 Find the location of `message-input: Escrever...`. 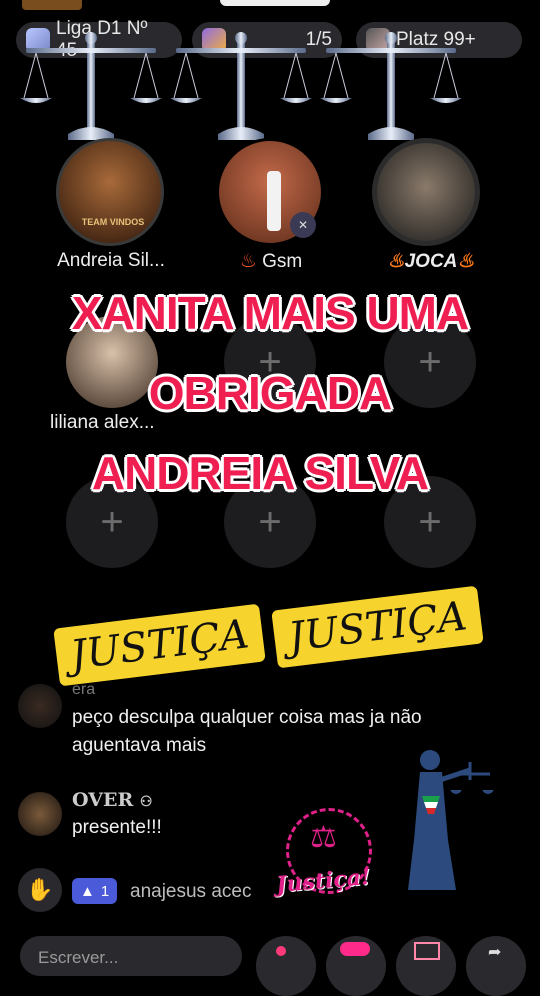

message-input: Escrever... is located at coordinates (131, 956).